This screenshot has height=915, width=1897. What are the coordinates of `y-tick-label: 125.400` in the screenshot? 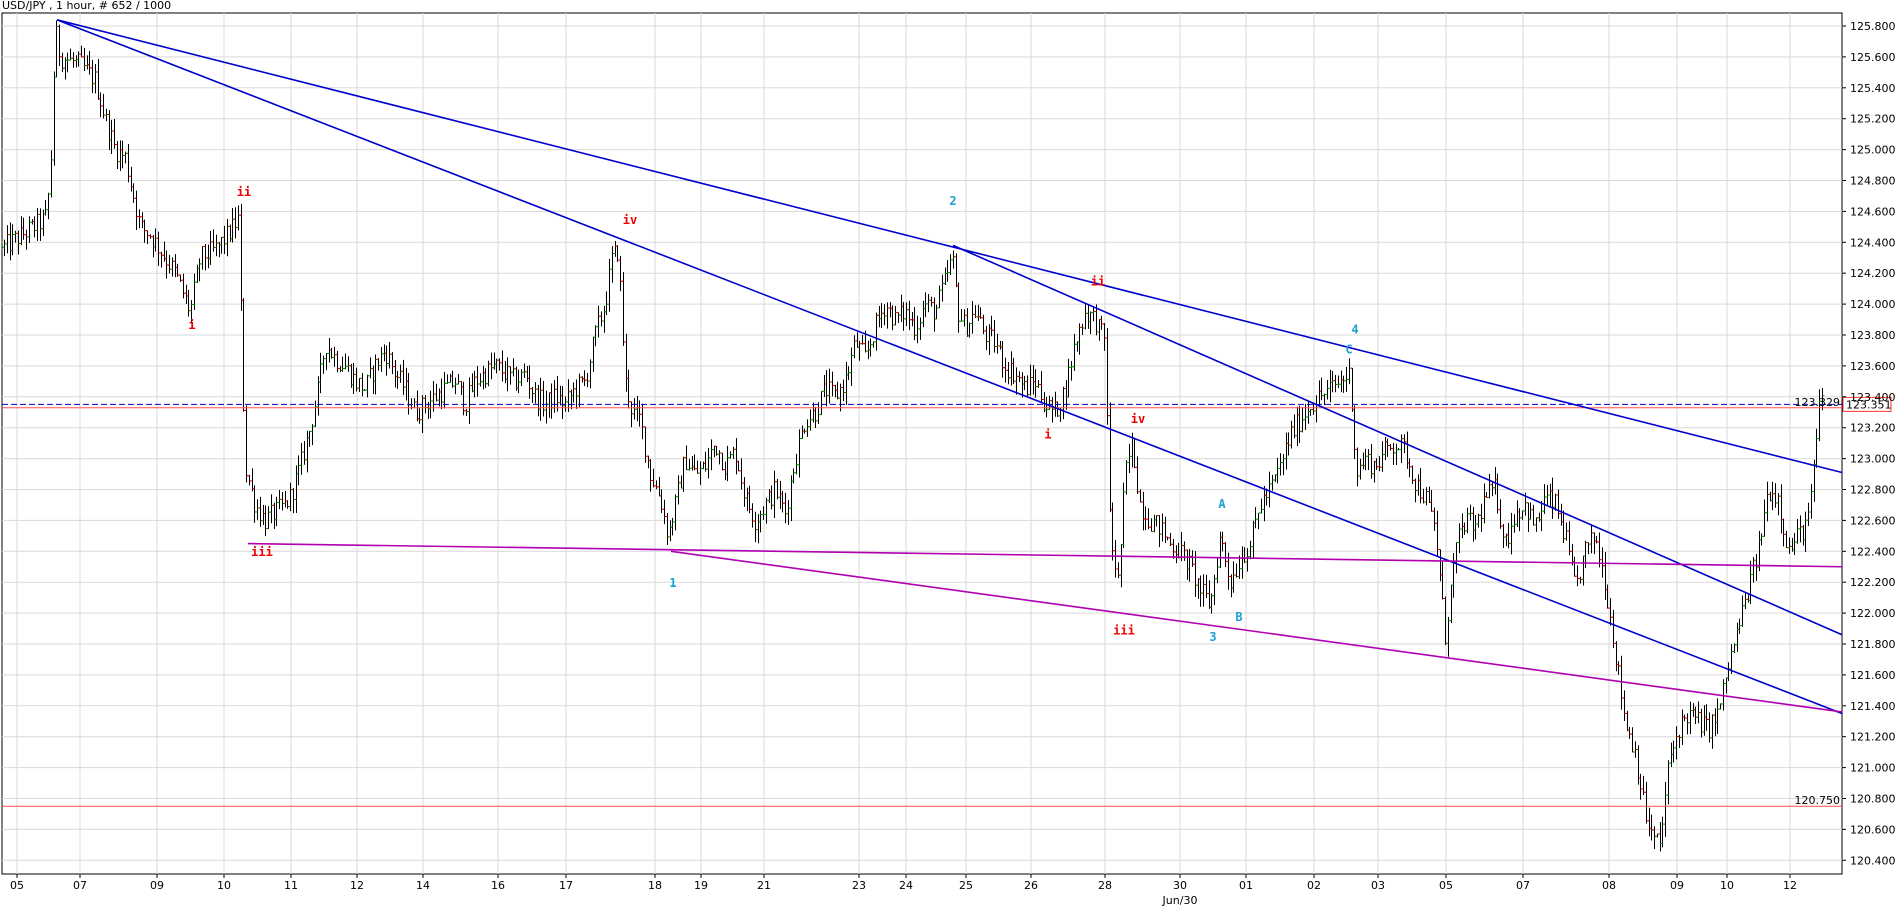 It's located at (1873, 88).